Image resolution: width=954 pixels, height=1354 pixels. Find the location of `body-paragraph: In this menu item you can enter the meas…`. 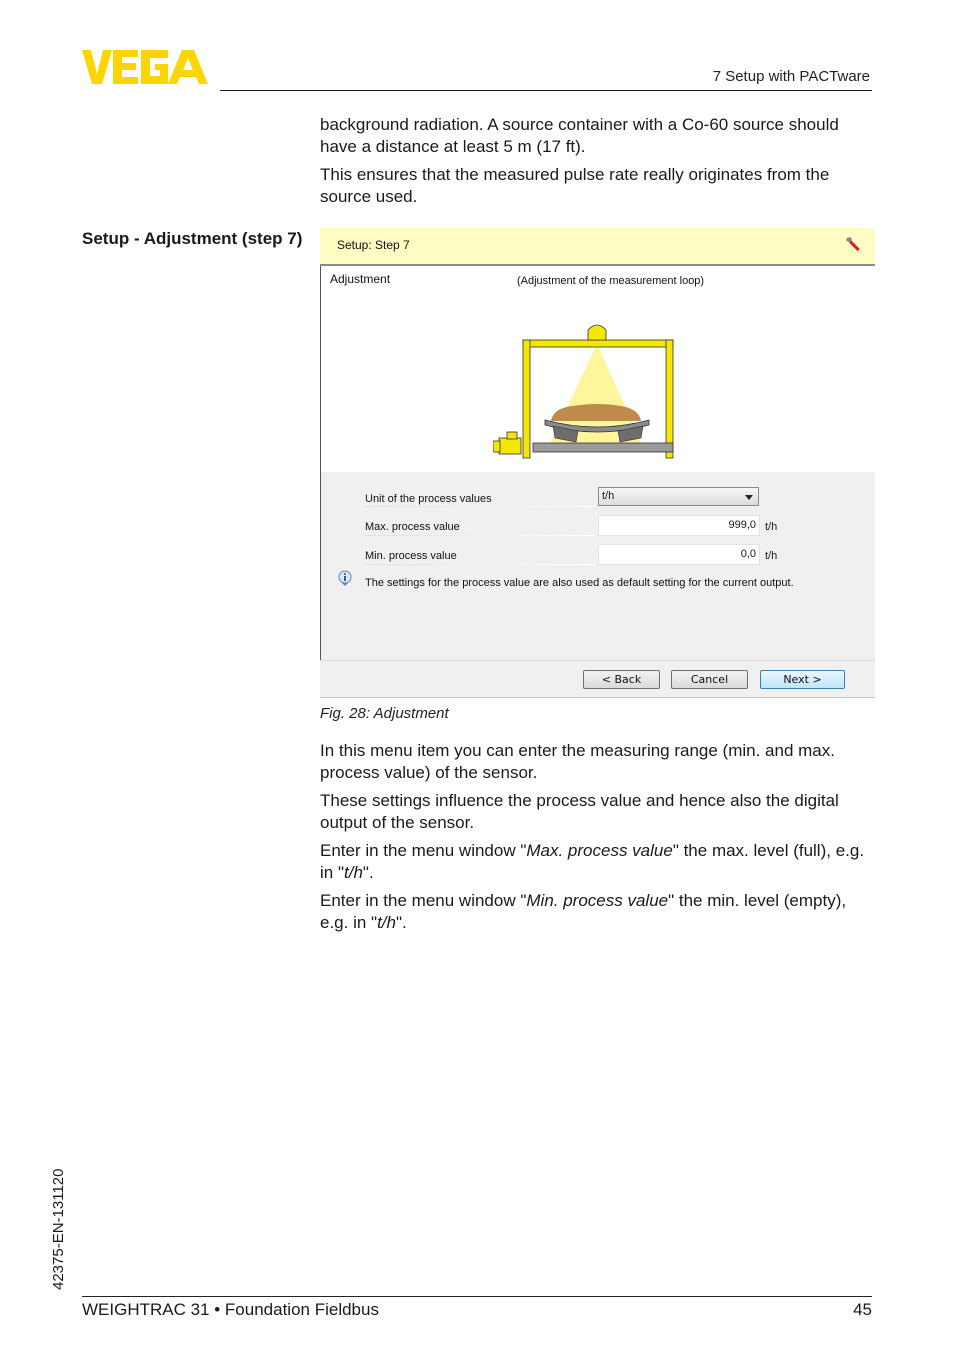

body-paragraph: In this menu item you can enter the meas… is located at coordinates (577, 761).